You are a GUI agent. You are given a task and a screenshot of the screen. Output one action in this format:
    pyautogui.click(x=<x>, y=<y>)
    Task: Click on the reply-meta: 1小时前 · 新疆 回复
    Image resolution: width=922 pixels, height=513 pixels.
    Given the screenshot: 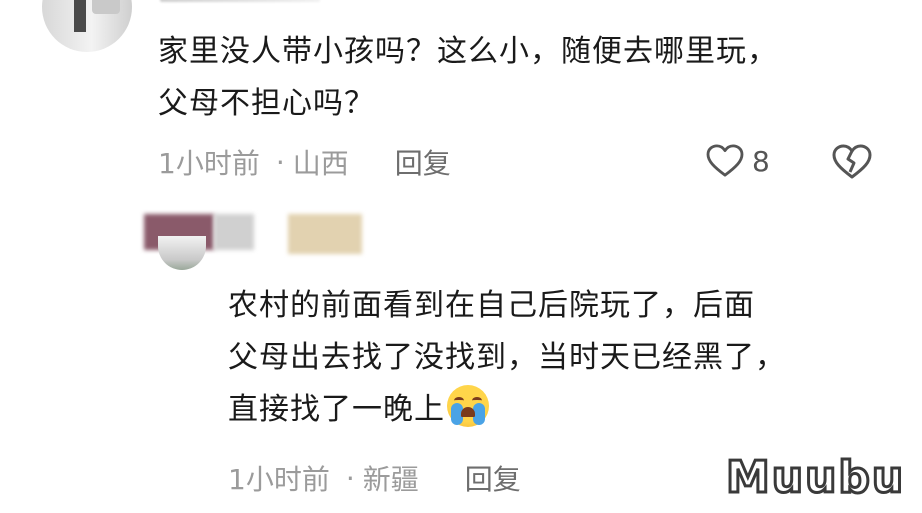 What is the action you would take?
    pyautogui.click(x=374, y=478)
    